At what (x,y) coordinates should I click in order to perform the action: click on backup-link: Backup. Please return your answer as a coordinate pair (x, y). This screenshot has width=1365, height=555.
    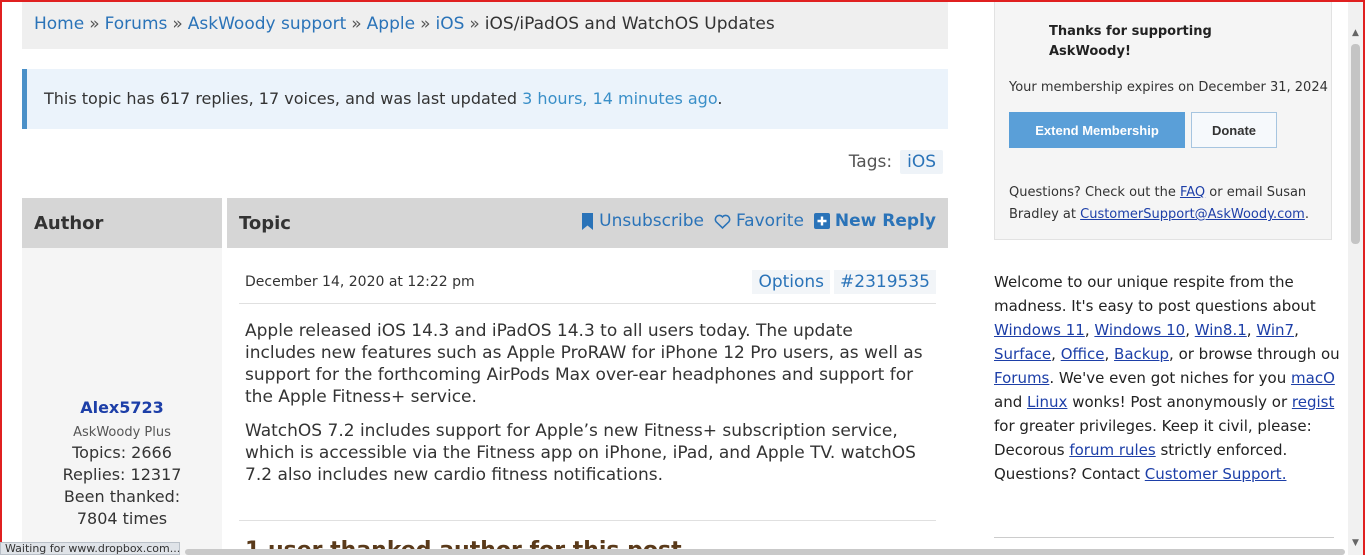
    Looking at the image, I should click on (1141, 354).